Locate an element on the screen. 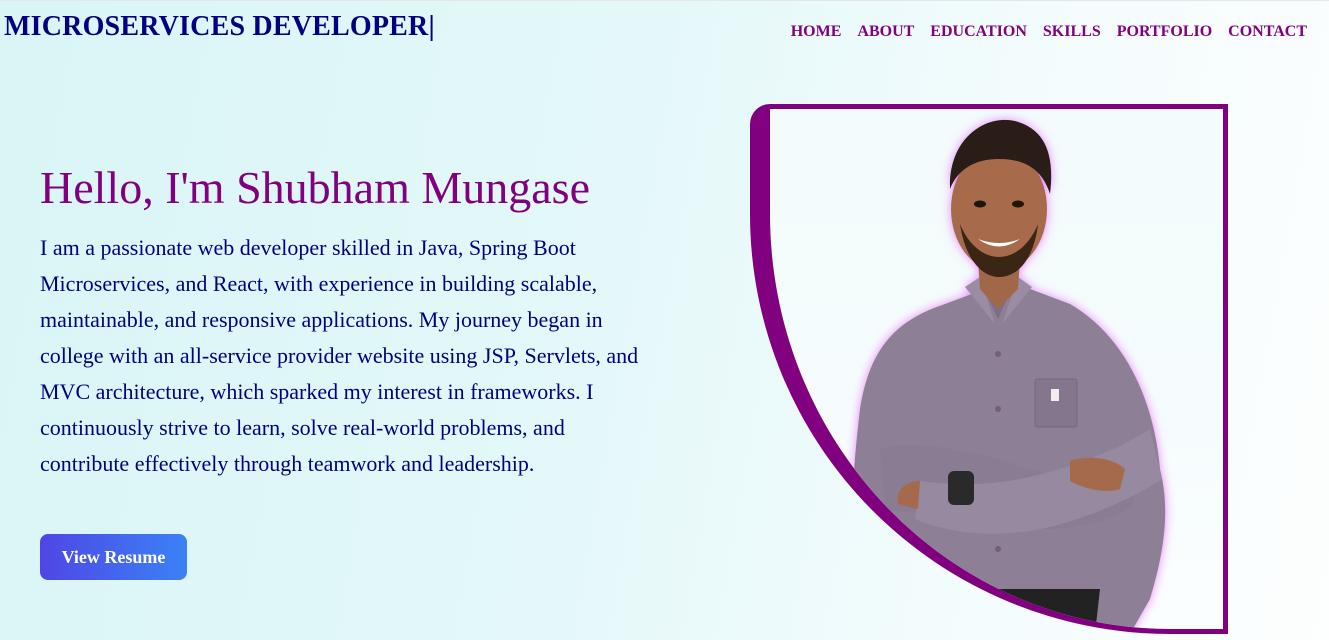 Image resolution: width=1329 pixels, height=640 pixels. nav-contact-link: CONTACT is located at coordinates (1267, 32).